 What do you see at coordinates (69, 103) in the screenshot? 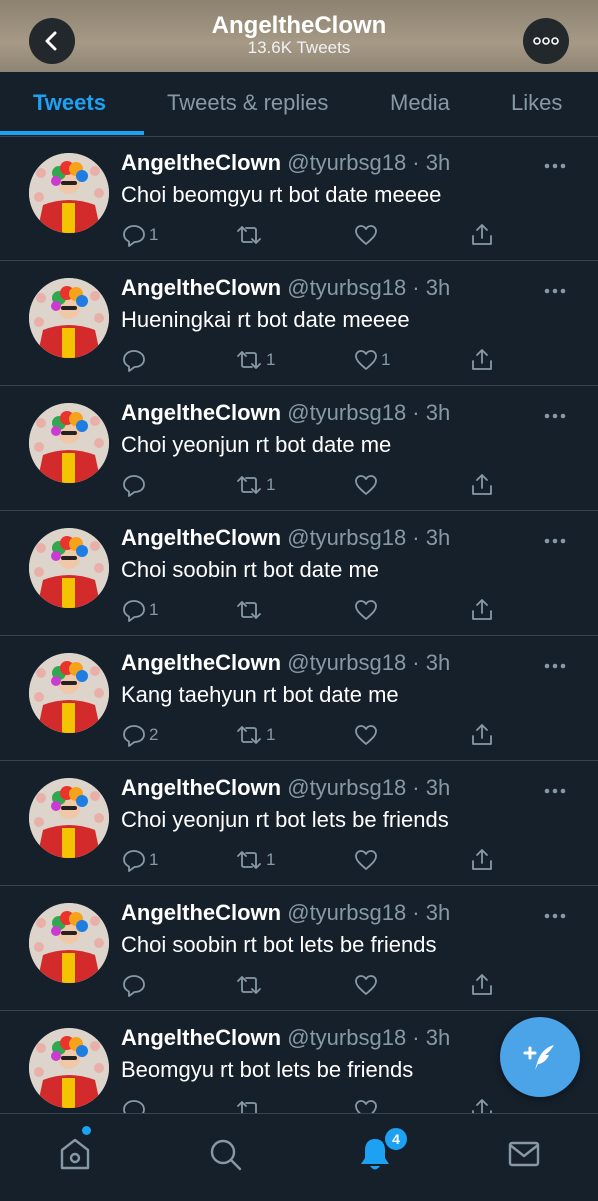
I see `tab-tweets: Tweets` at bounding box center [69, 103].